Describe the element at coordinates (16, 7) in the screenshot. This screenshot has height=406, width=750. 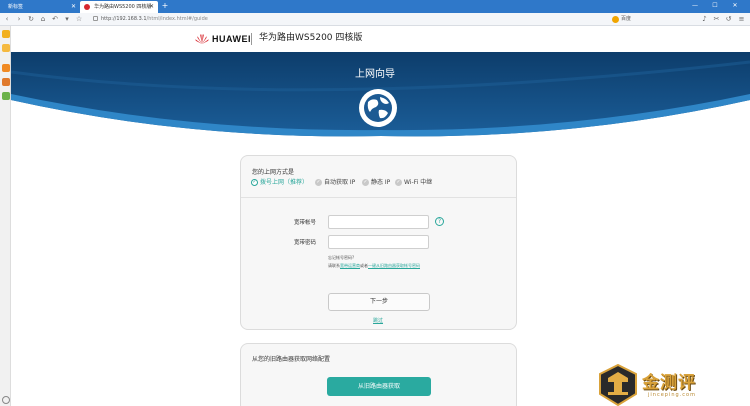
I see `tab-label: 新标签` at that location.